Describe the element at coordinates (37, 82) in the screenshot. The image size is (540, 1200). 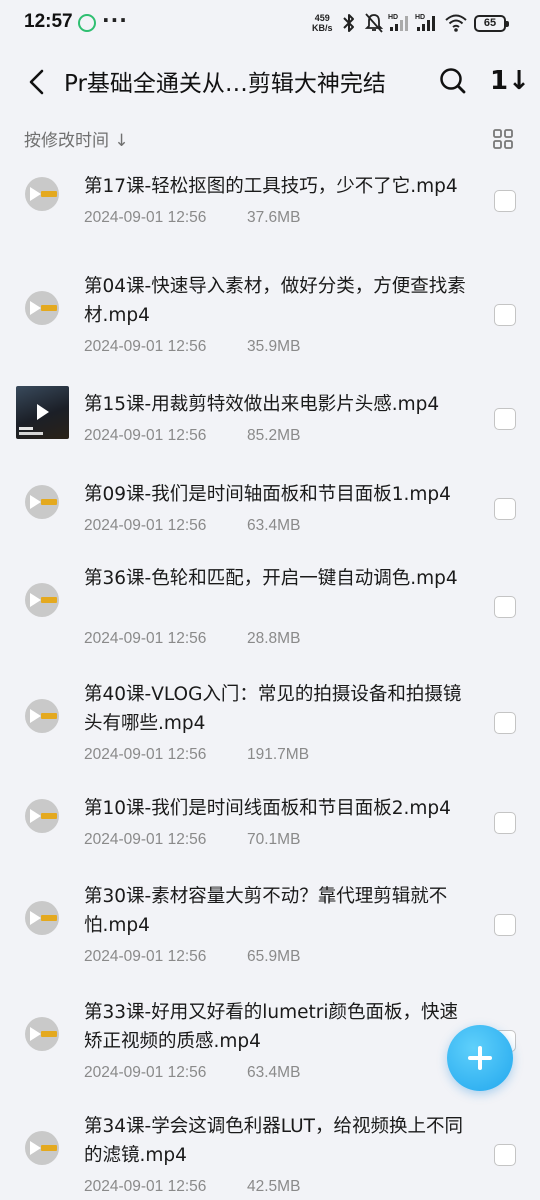
I see `back-button` at that location.